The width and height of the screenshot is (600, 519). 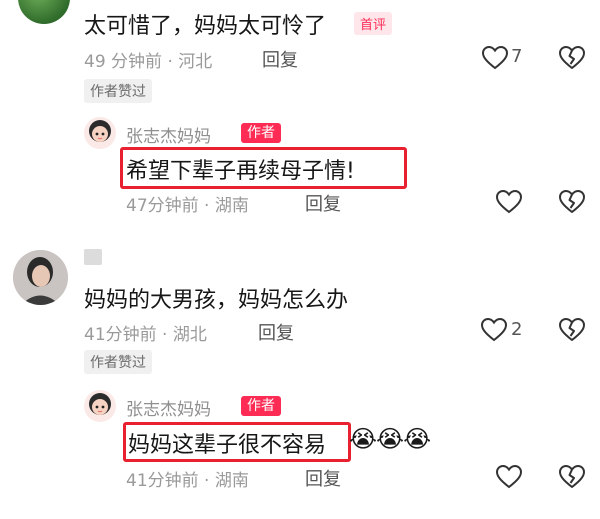 What do you see at coordinates (227, 445) in the screenshot?
I see `reply-text: 妈妈这辈子很不容易` at bounding box center [227, 445].